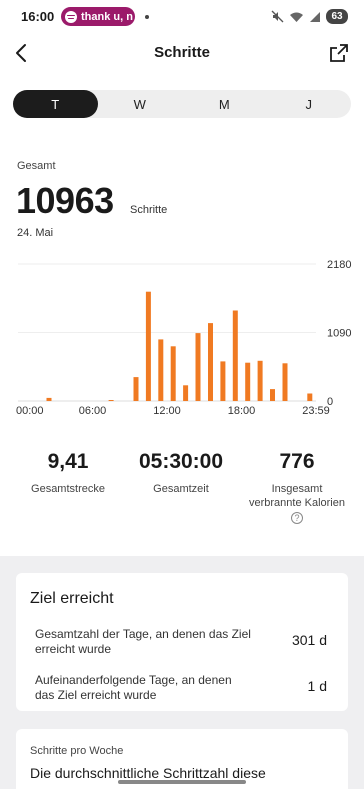  Describe the element at coordinates (140, 104) in the screenshot. I see `tab-week: W` at that location.